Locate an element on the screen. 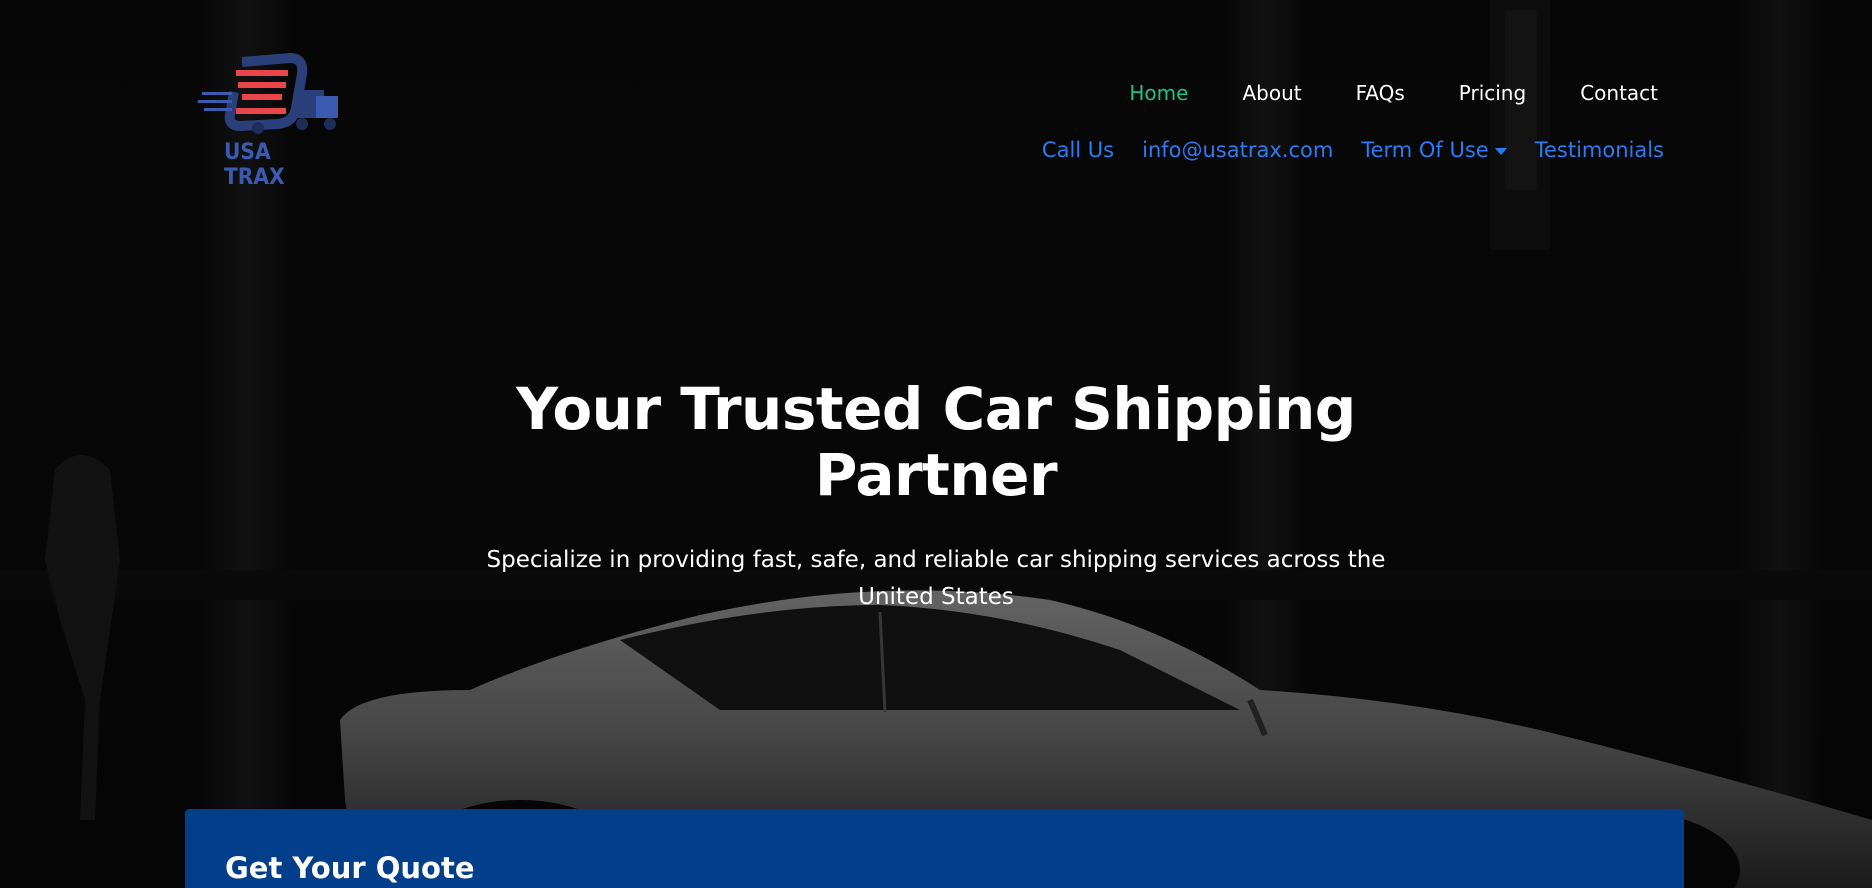 This screenshot has height=888, width=1872. term-of-use-dropdown: Term Of Use is located at coordinates (1434, 150).